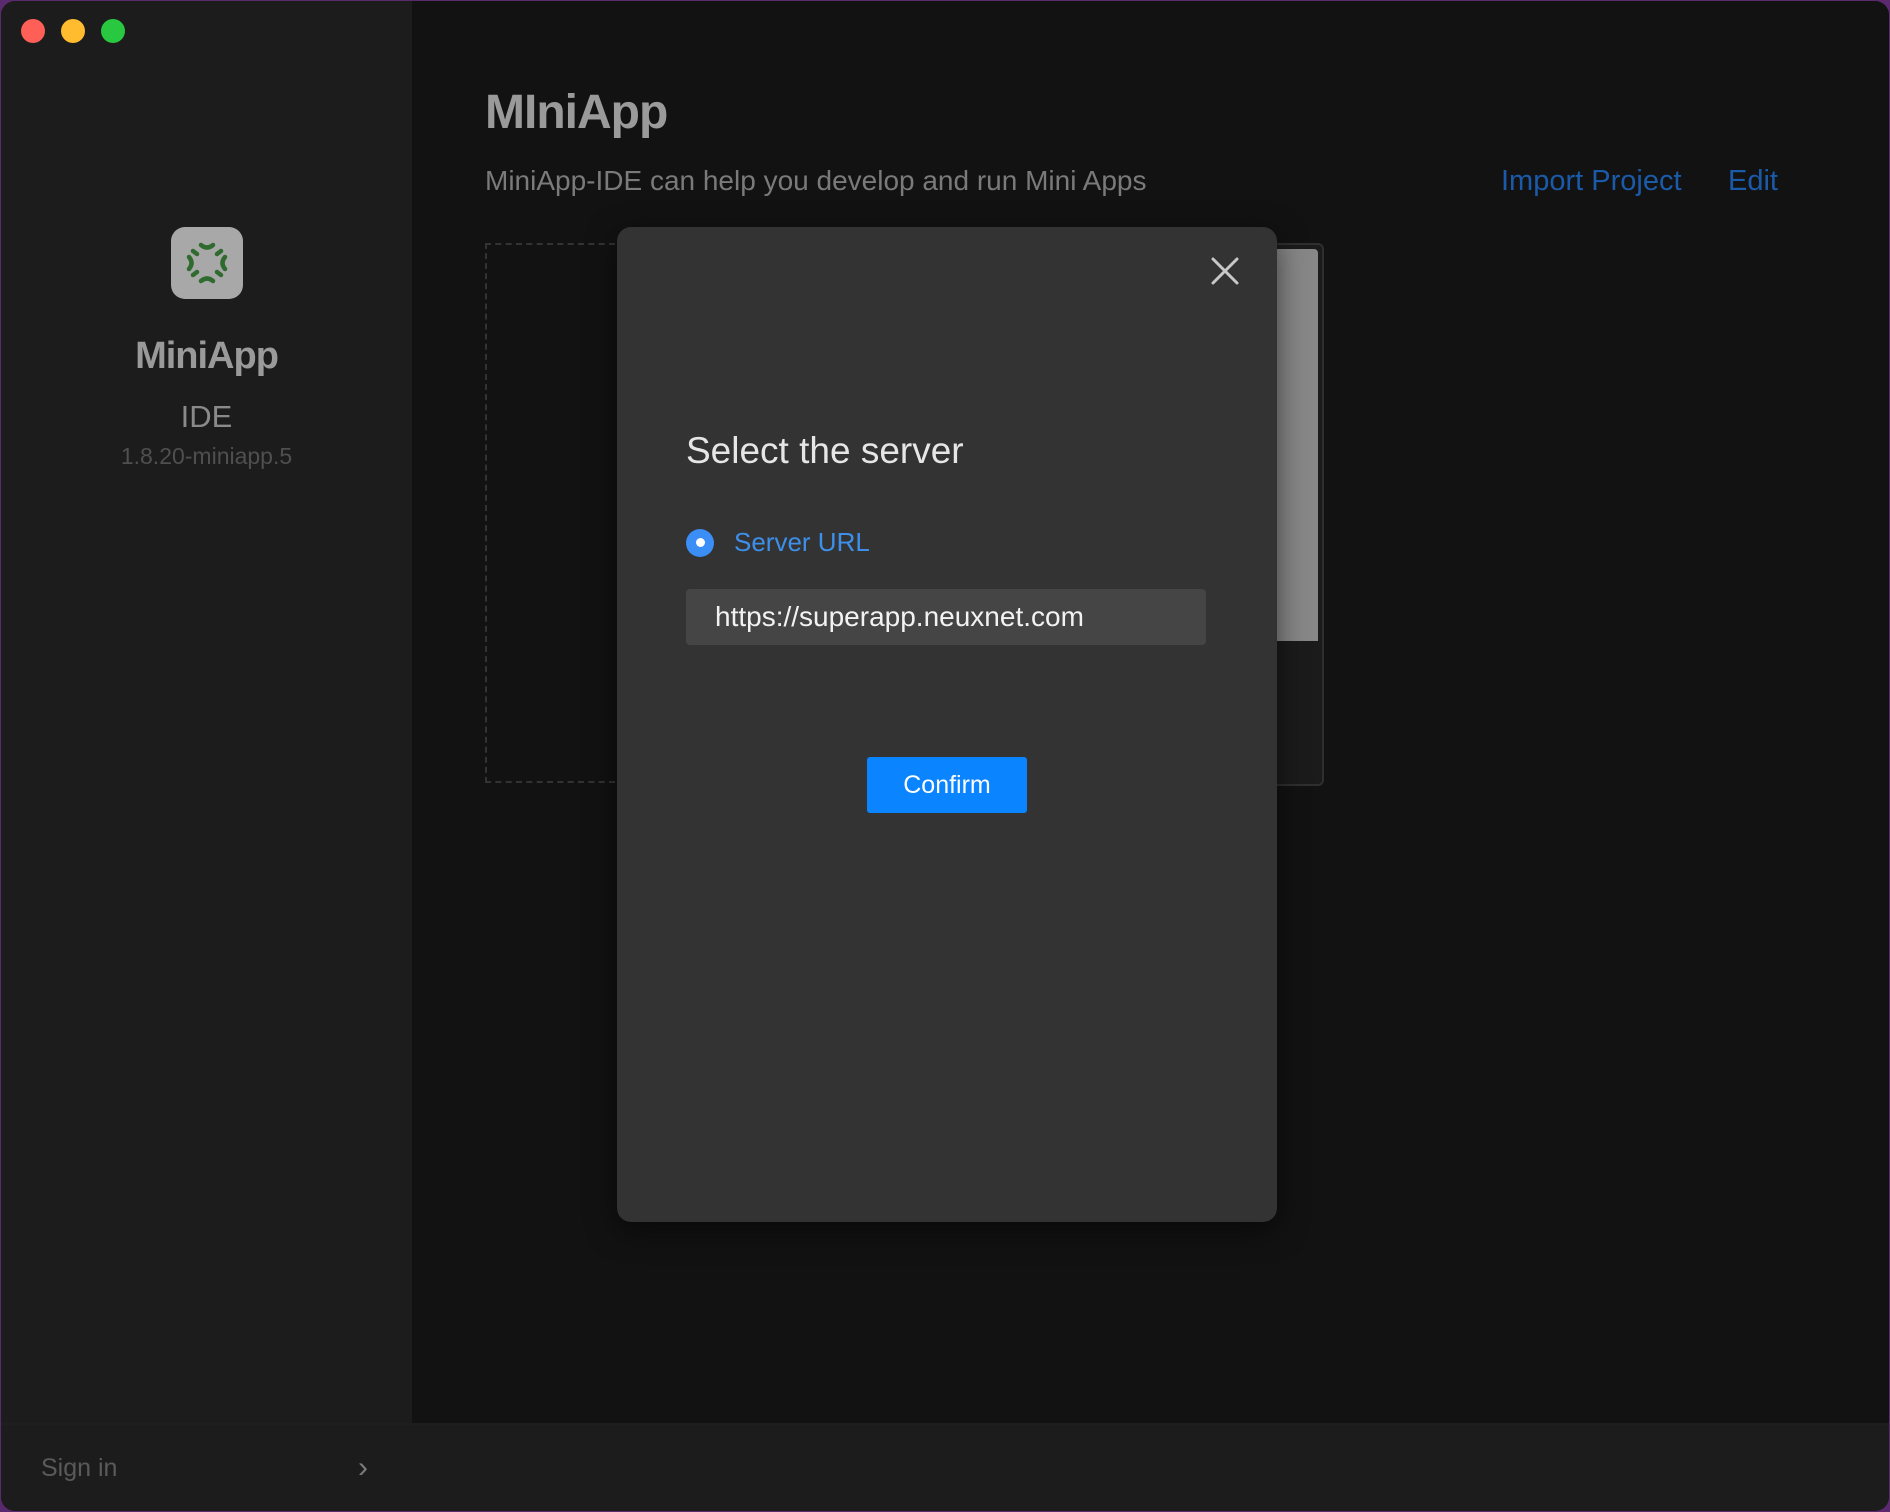 This screenshot has width=1890, height=1512. Describe the element at coordinates (363, 1467) in the screenshot. I see `chevron-right-icon: ›` at that location.